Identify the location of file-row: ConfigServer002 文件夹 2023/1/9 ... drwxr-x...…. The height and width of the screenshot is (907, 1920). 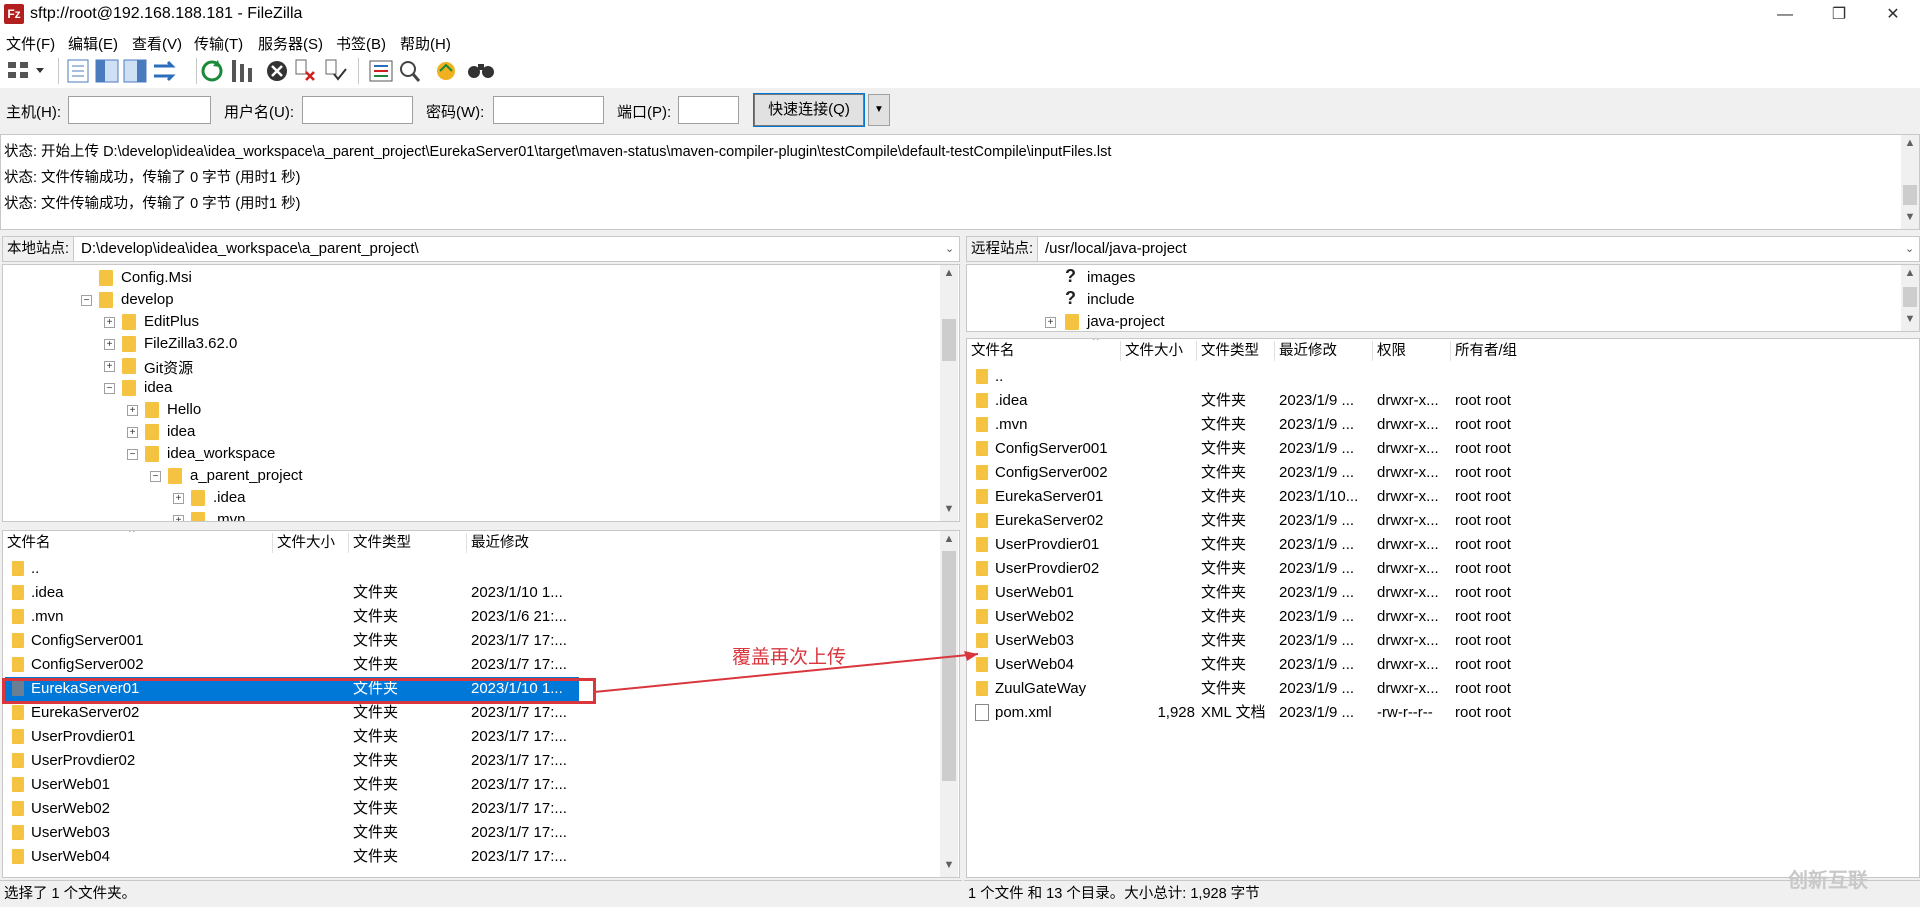
(1443, 473).